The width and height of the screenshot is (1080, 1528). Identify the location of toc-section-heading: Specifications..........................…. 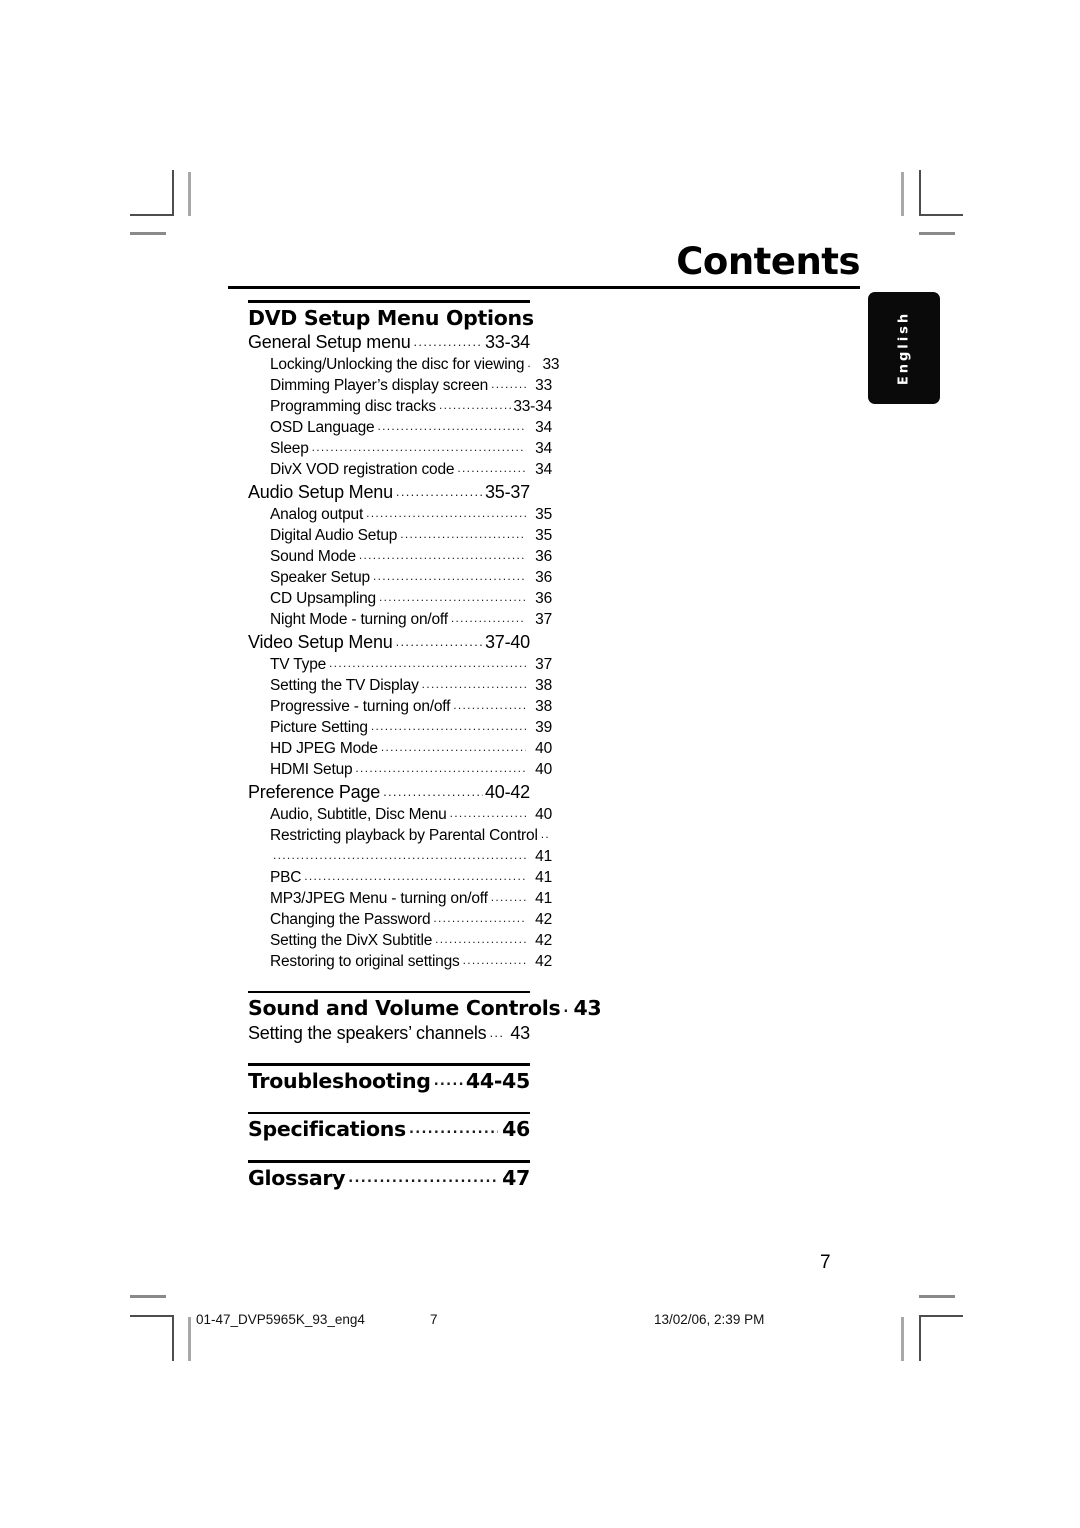
(389, 1128).